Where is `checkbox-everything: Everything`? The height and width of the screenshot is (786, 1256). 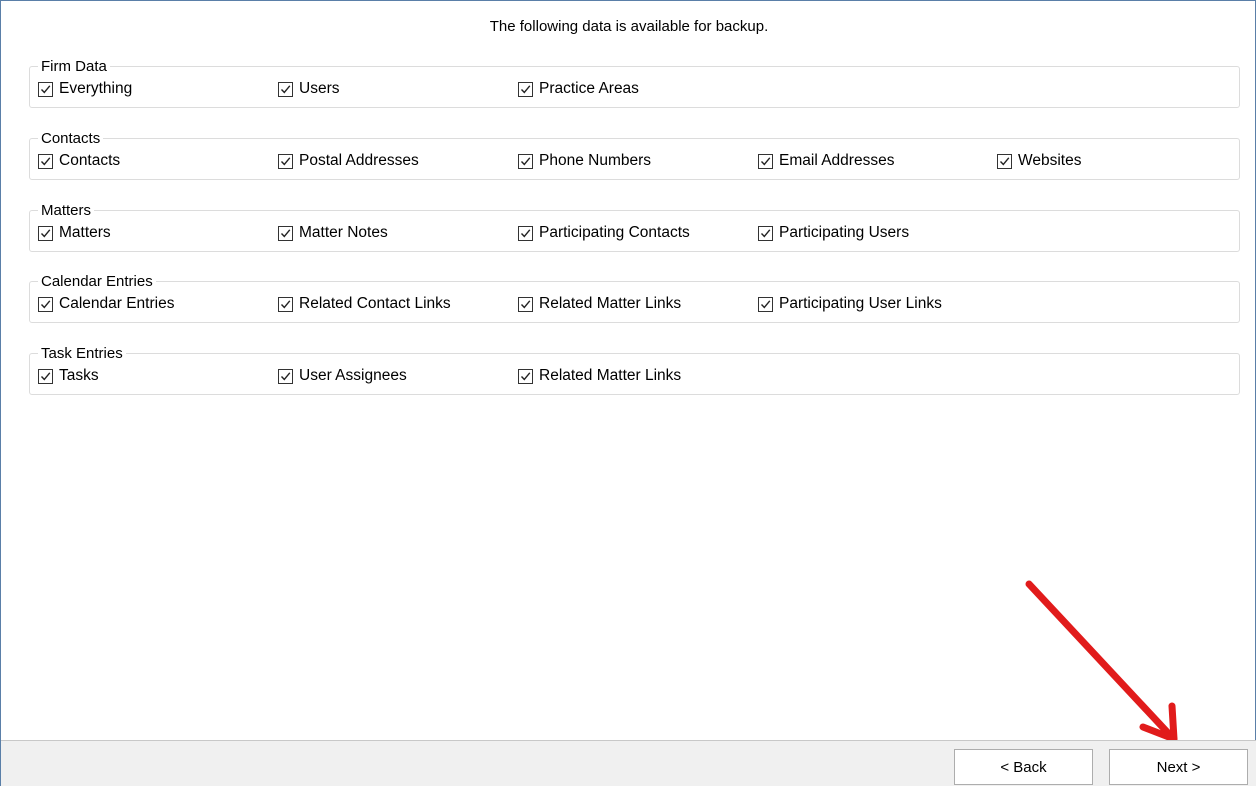
checkbox-everything: Everything is located at coordinates (85, 89).